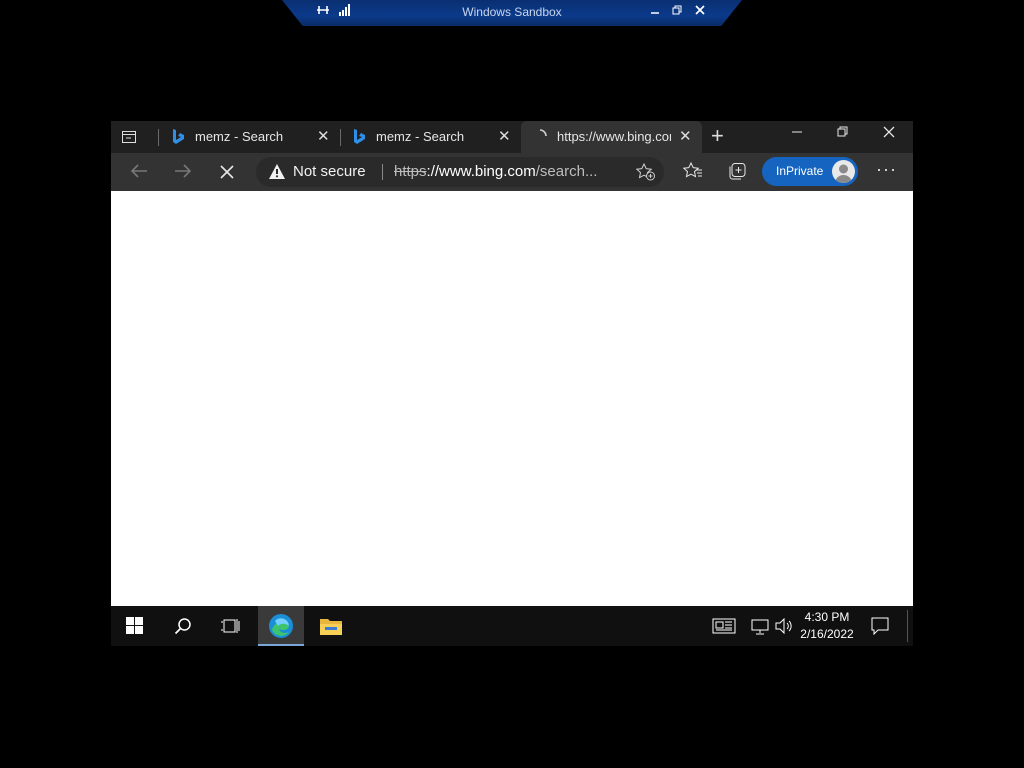  I want to click on tab-memz-search-2: memz - Search ✕, so click(430, 137).